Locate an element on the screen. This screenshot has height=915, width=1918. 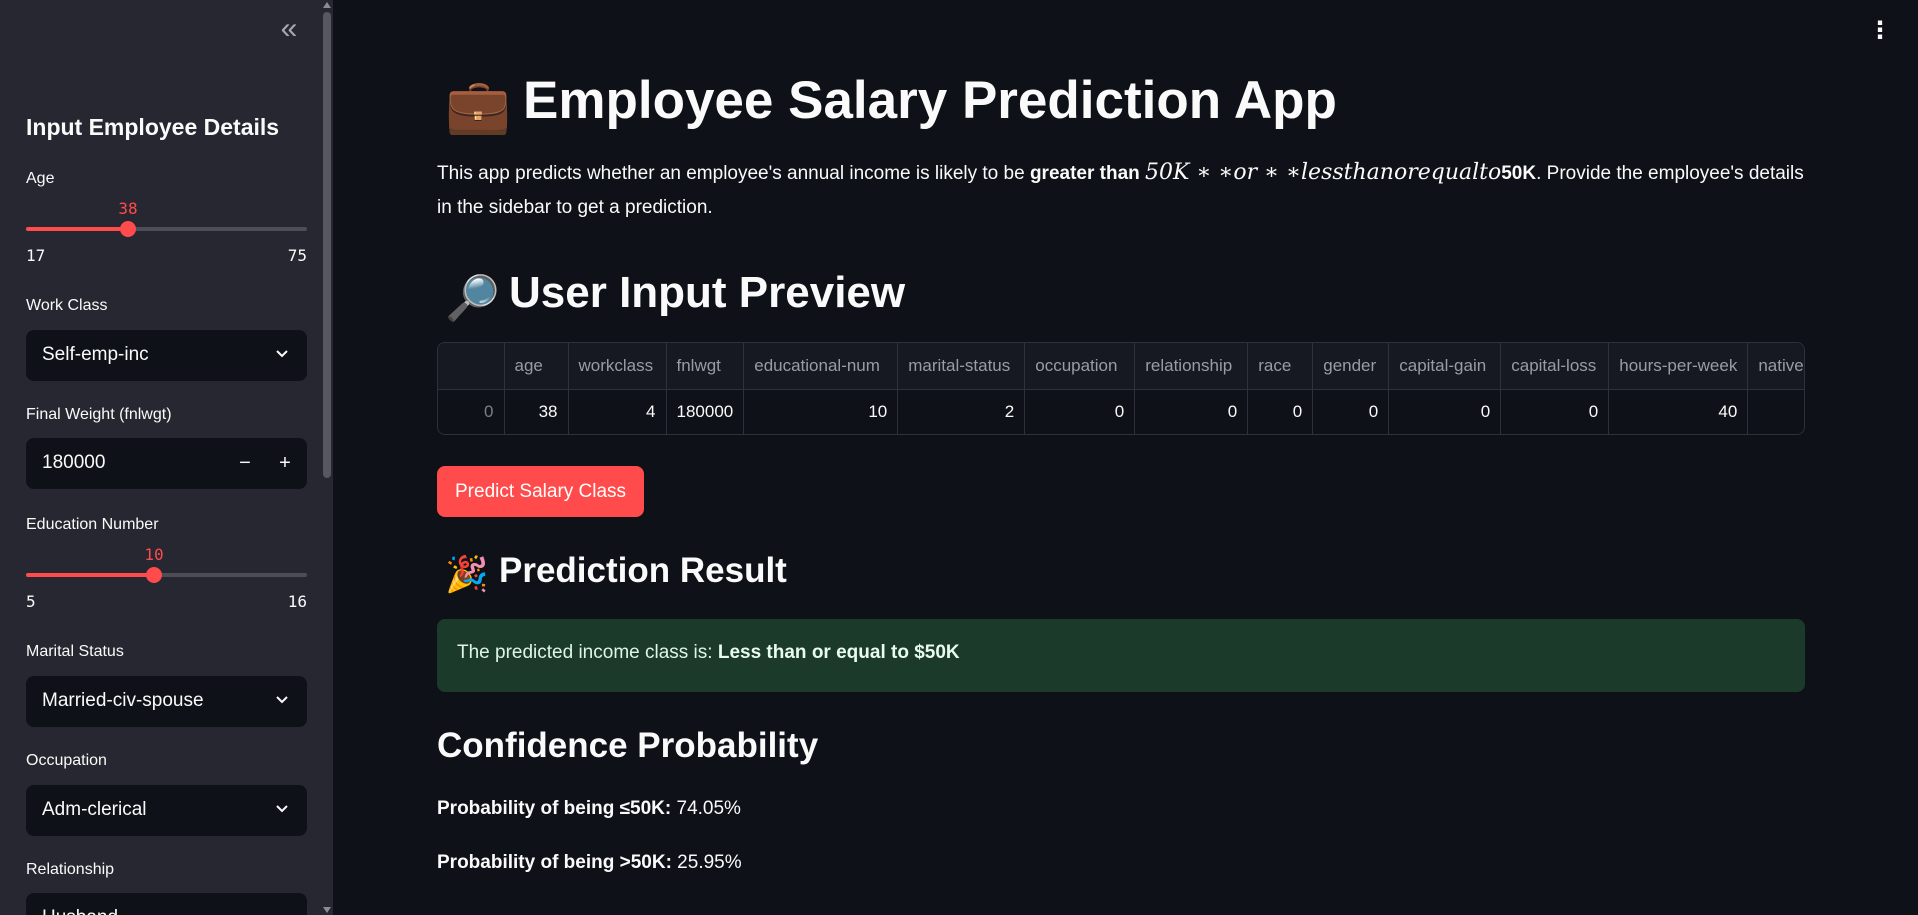
fnlwgt-label: Final Weight (fnlwgt) is located at coordinates (99, 414).